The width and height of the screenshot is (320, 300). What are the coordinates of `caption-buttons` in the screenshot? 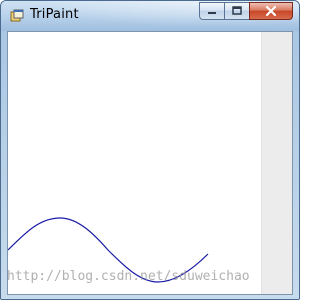 It's located at (246, 11).